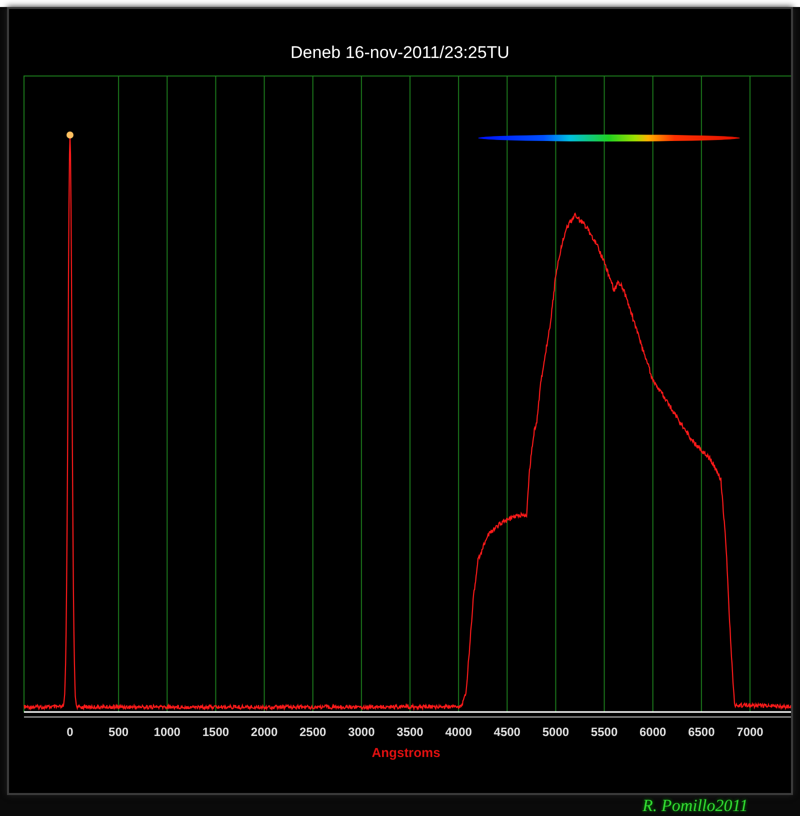 This screenshot has height=816, width=800. Describe the element at coordinates (507, 732) in the screenshot. I see `tick-label: 4500` at that location.